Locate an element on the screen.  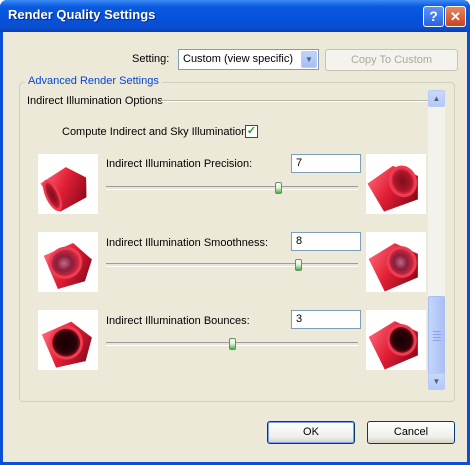
section-title: Indirect Illumination Options is located at coordinates (95, 101).